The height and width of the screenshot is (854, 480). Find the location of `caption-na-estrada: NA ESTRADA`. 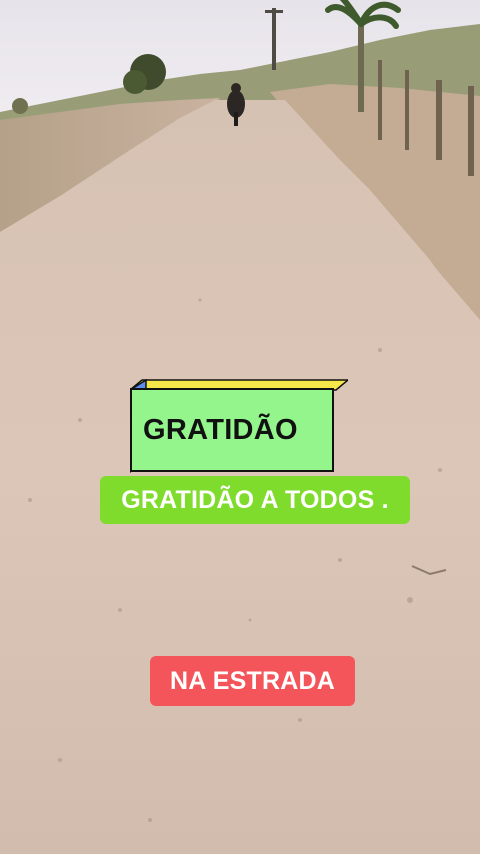

caption-na-estrada: NA ESTRADA is located at coordinates (252, 681).